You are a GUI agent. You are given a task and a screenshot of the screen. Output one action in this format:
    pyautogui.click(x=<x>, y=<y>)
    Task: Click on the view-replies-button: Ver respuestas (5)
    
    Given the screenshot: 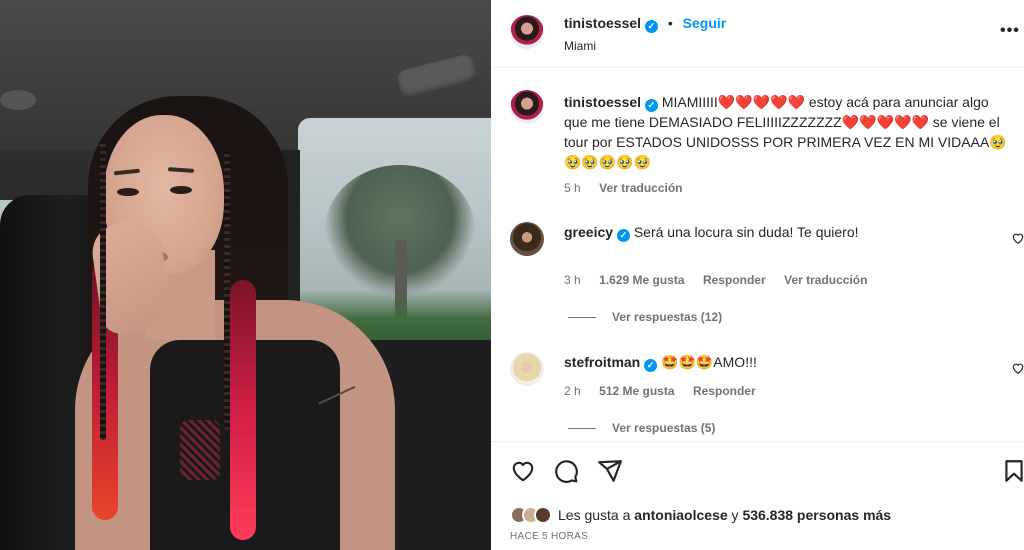 What is the action you would take?
    pyautogui.click(x=641, y=428)
    